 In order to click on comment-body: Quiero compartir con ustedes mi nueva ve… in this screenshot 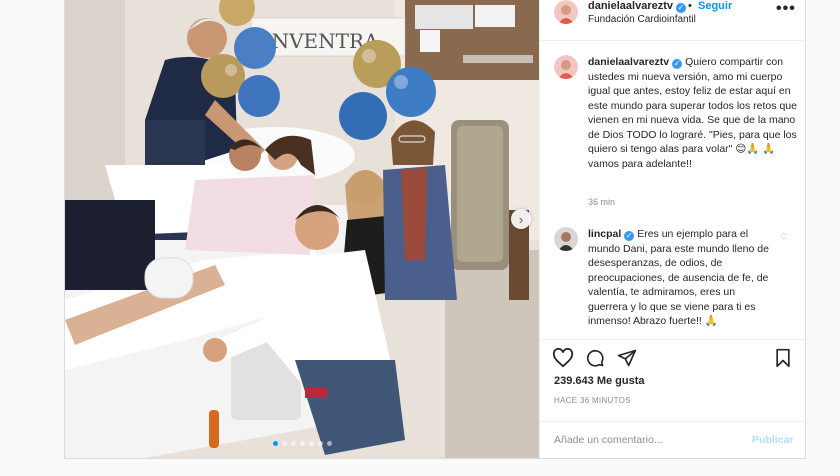, I will do `click(692, 113)`.